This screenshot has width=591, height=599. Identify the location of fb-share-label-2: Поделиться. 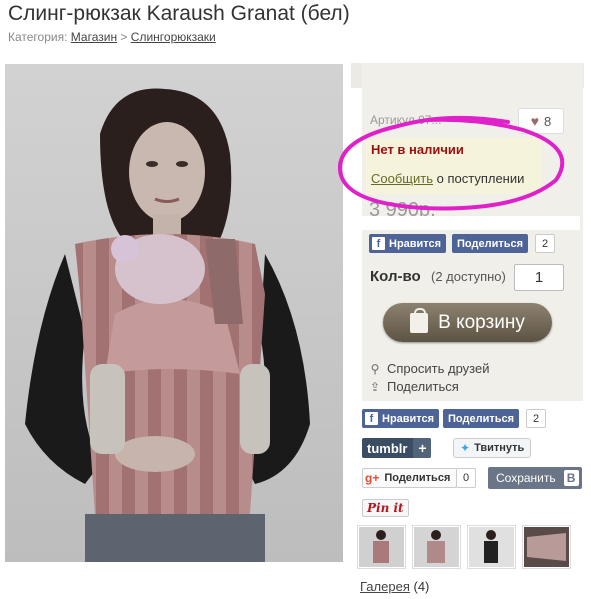
(481, 418).